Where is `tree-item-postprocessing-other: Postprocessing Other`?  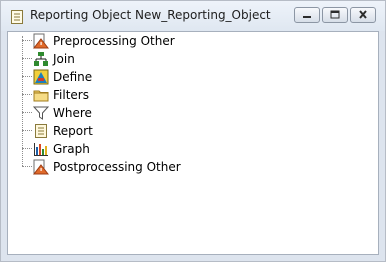 tree-item-postprocessing-other: Postprocessing Other is located at coordinates (122, 167).